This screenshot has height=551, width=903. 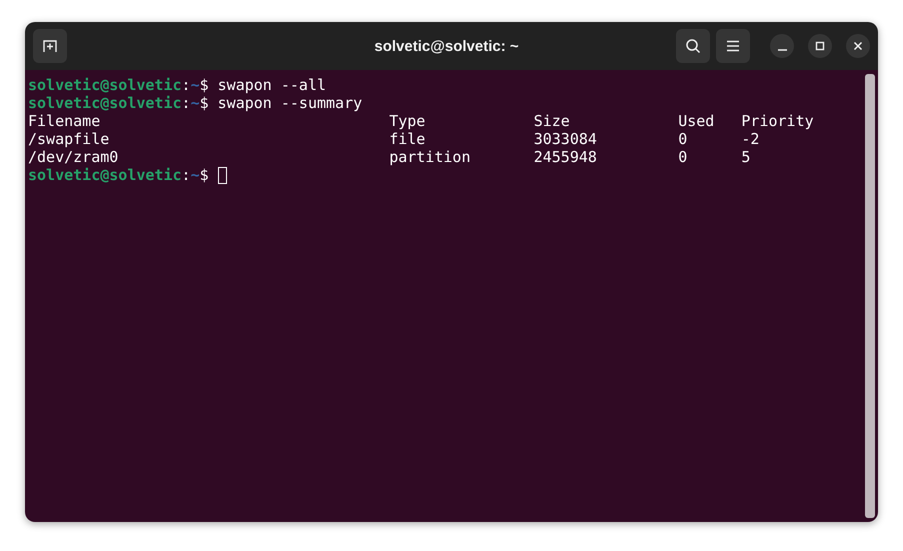 I want to click on table-cell: Priority, so click(x=777, y=121).